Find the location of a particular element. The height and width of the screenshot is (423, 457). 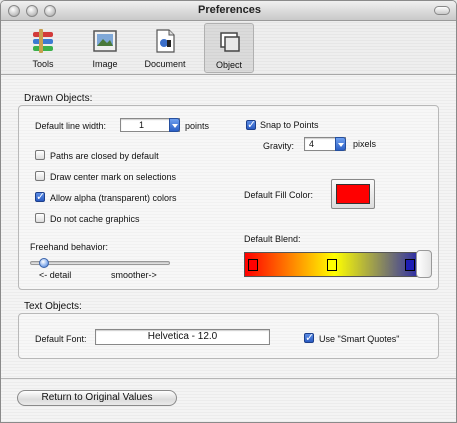

fill-color-label: Default Fill Color: is located at coordinates (279, 195).